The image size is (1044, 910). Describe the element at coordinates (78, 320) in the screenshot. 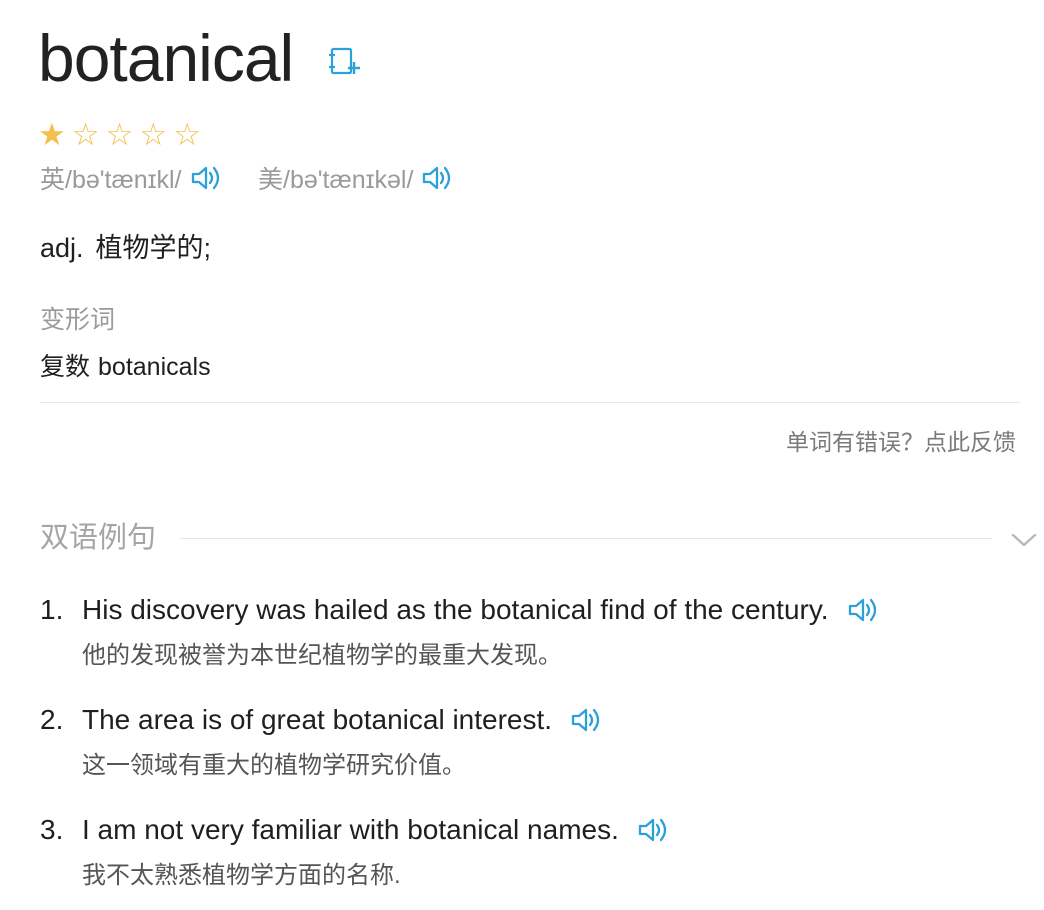

I see `inflections-label: 变形词` at that location.